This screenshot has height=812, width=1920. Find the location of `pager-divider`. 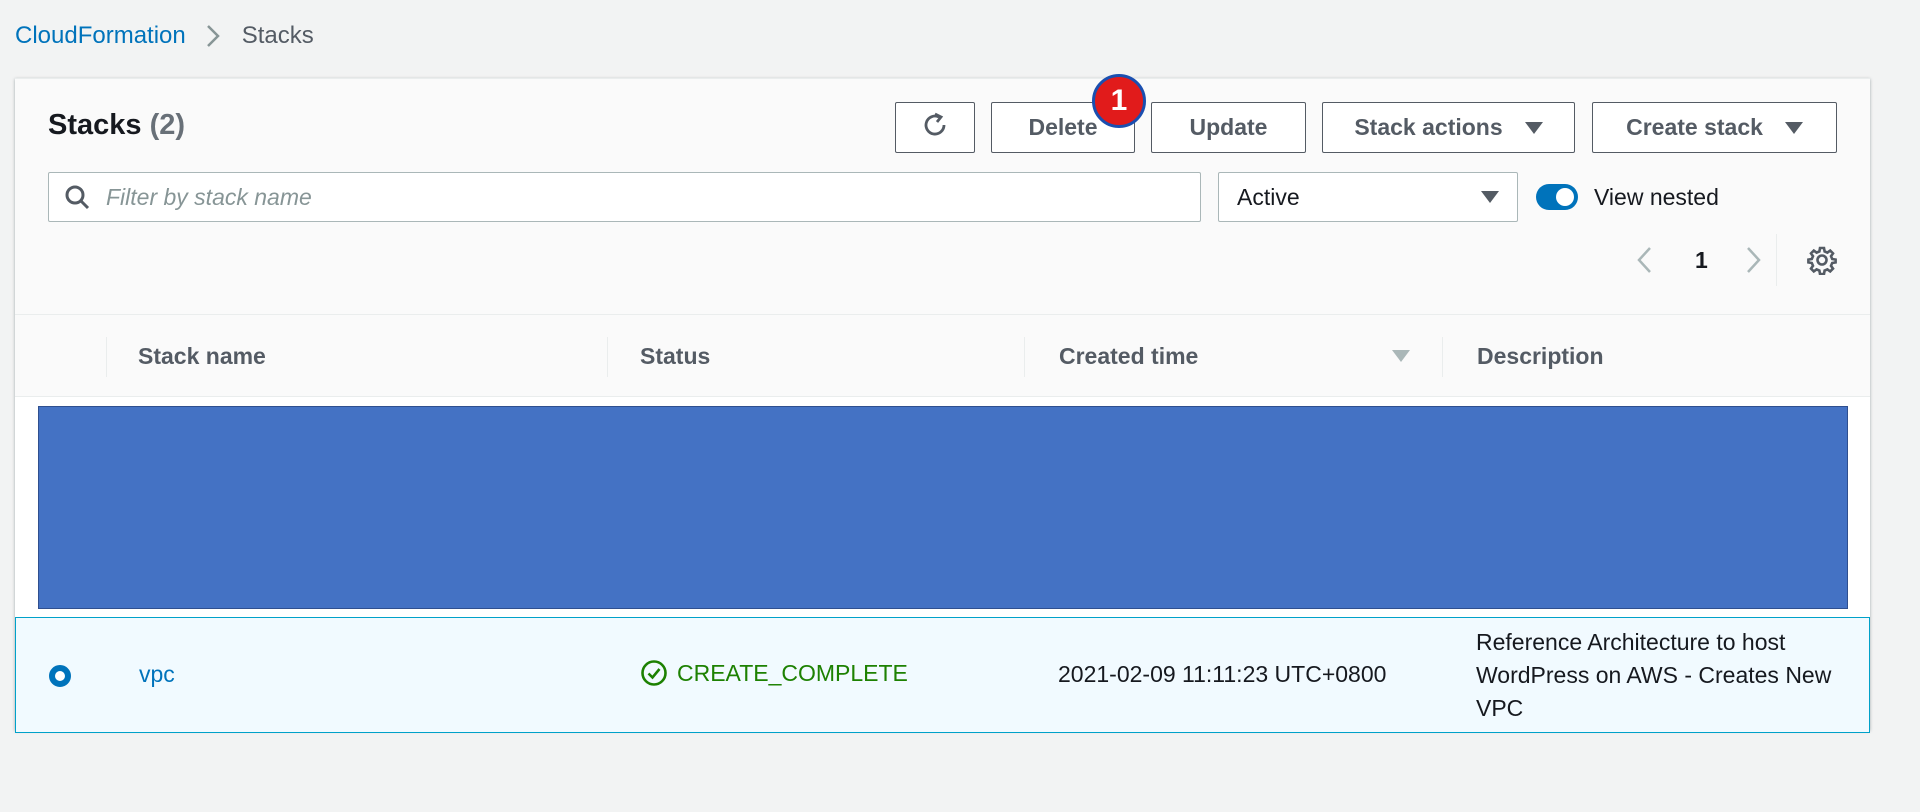

pager-divider is located at coordinates (1776, 260).